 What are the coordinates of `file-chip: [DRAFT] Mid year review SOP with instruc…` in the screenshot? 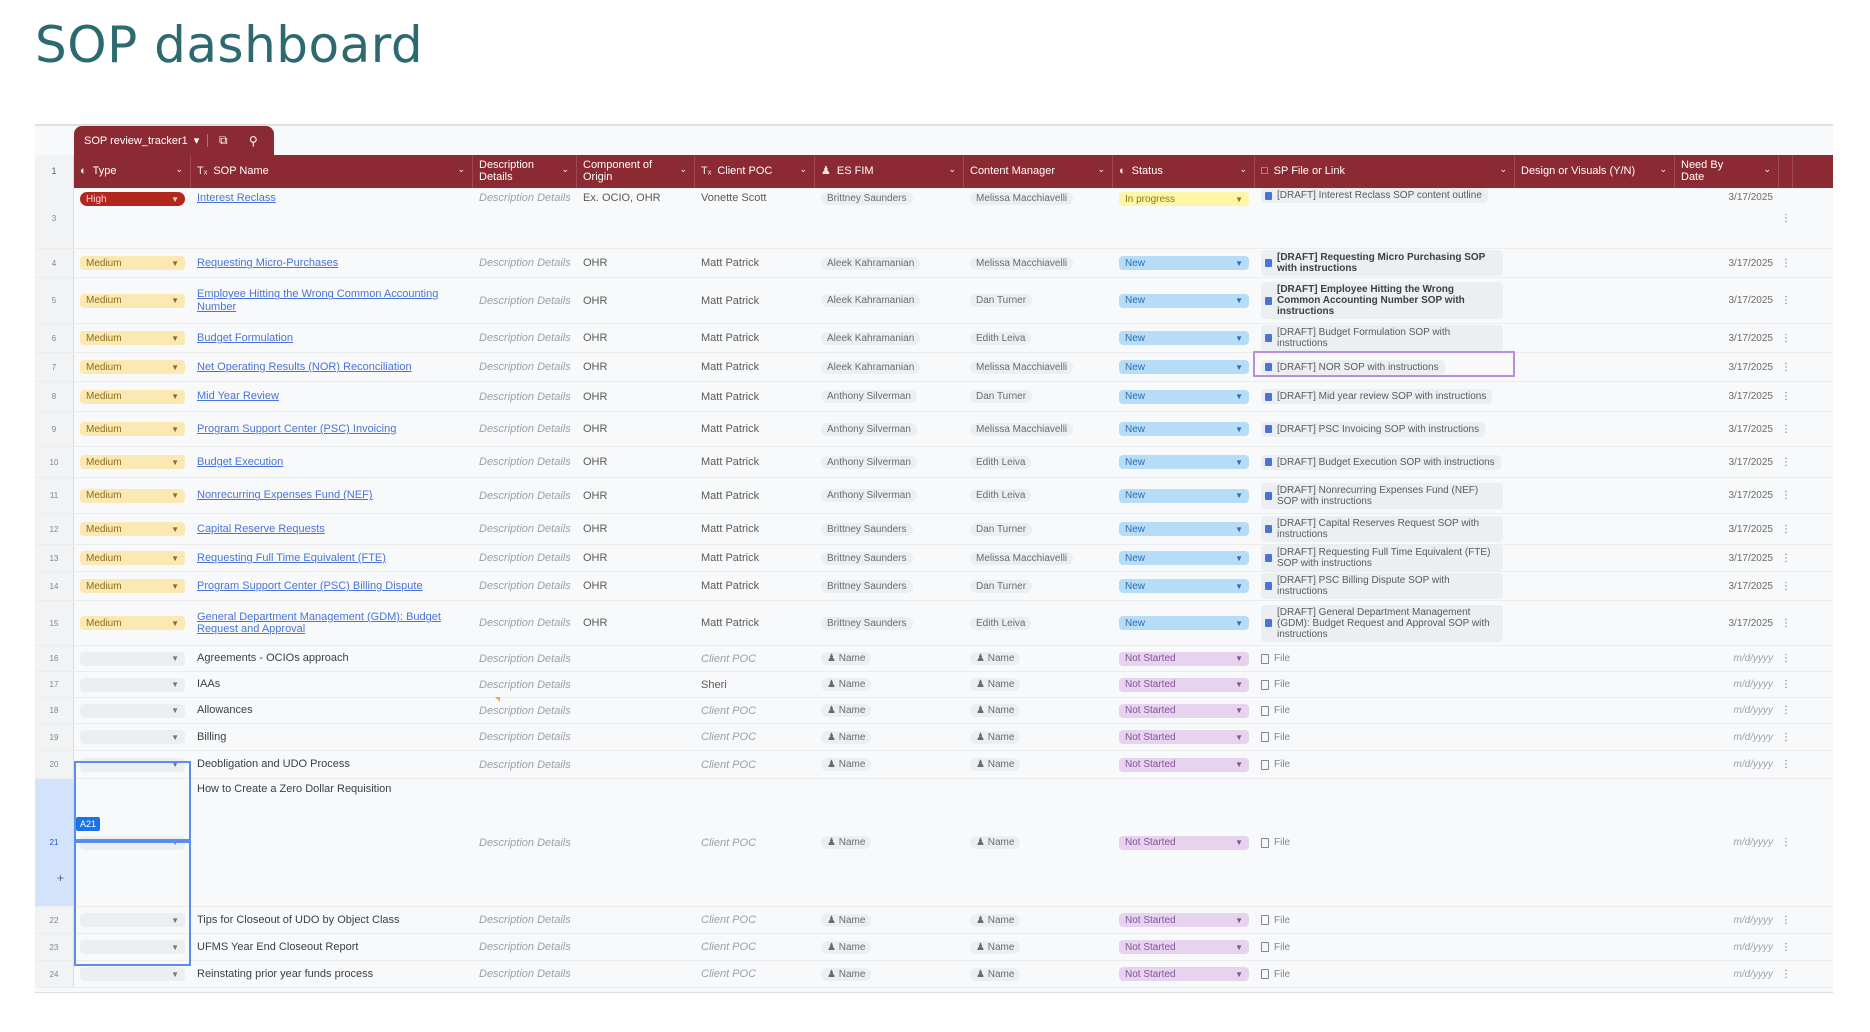 It's located at (1377, 396).